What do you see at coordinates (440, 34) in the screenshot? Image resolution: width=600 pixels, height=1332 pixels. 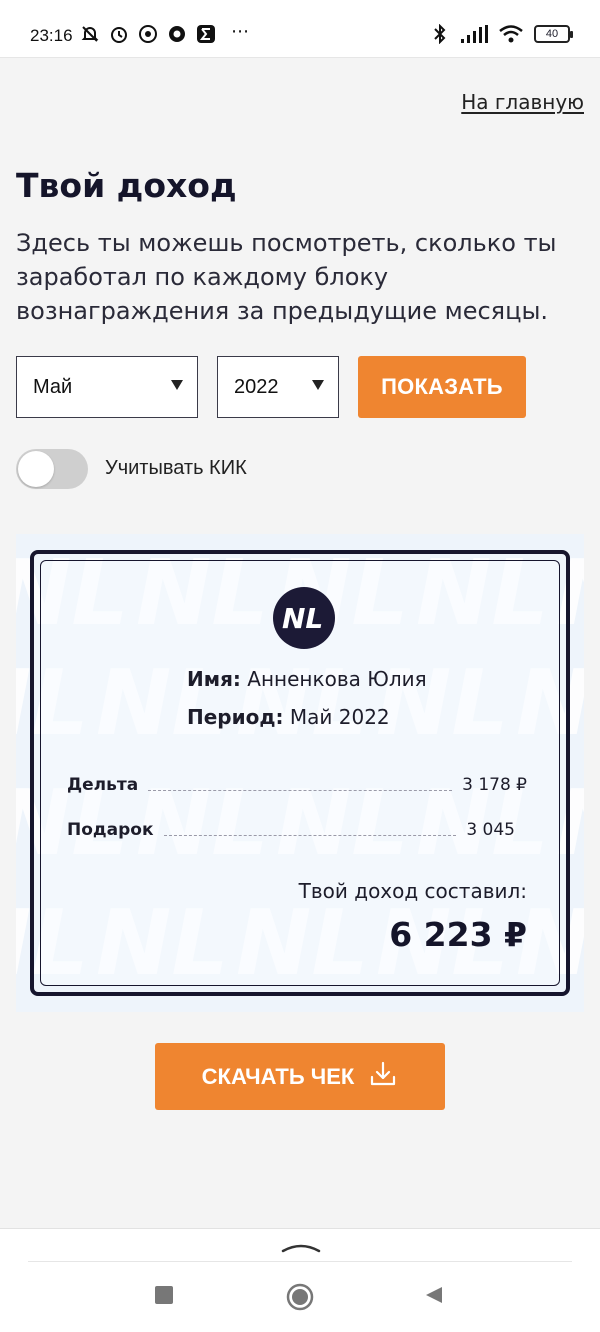 I see `bluetooth-icon` at bounding box center [440, 34].